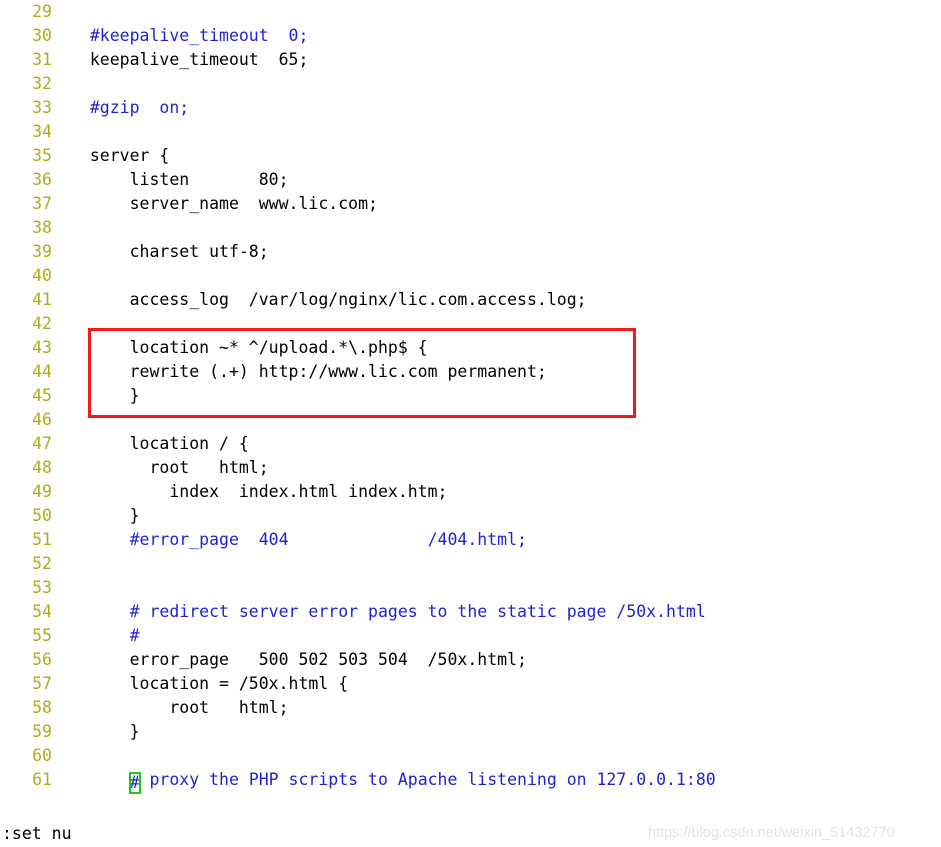 The image size is (941, 847). I want to click on code-line: 60, so click(470, 756).